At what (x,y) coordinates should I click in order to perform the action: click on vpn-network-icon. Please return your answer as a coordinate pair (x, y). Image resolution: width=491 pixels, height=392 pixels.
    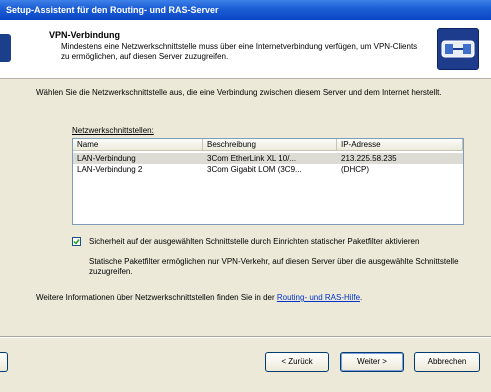
    Looking at the image, I should click on (458, 49).